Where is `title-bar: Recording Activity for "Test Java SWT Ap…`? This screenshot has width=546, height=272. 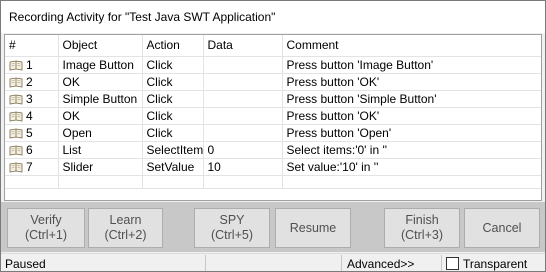
title-bar: Recording Activity for "Test Java SWT Ap… is located at coordinates (273, 17).